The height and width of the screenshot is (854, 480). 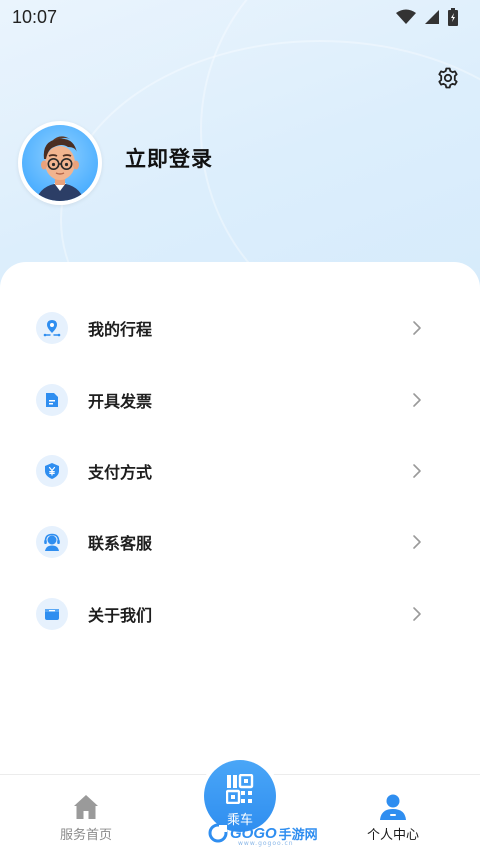 What do you see at coordinates (218, 833) in the screenshot?
I see `watermark-logo-icon` at bounding box center [218, 833].